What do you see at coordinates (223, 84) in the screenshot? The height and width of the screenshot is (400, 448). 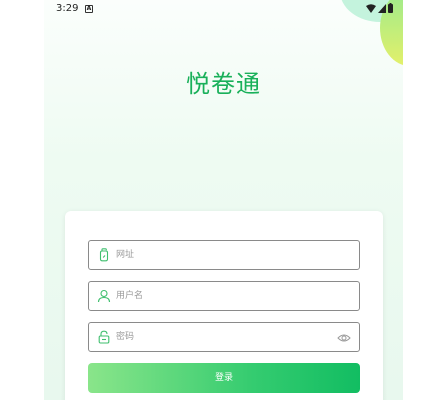 I see `app-title: 悦卷通` at bounding box center [223, 84].